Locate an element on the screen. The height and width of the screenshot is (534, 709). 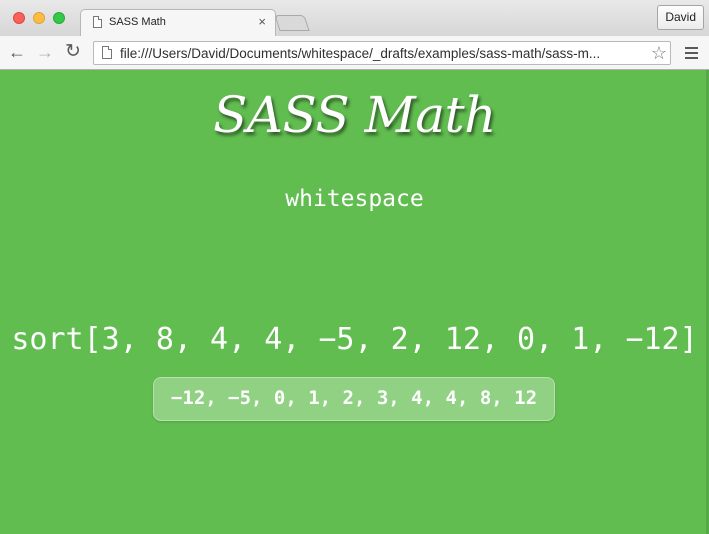
address-bar: ☆ is located at coordinates (382, 53).